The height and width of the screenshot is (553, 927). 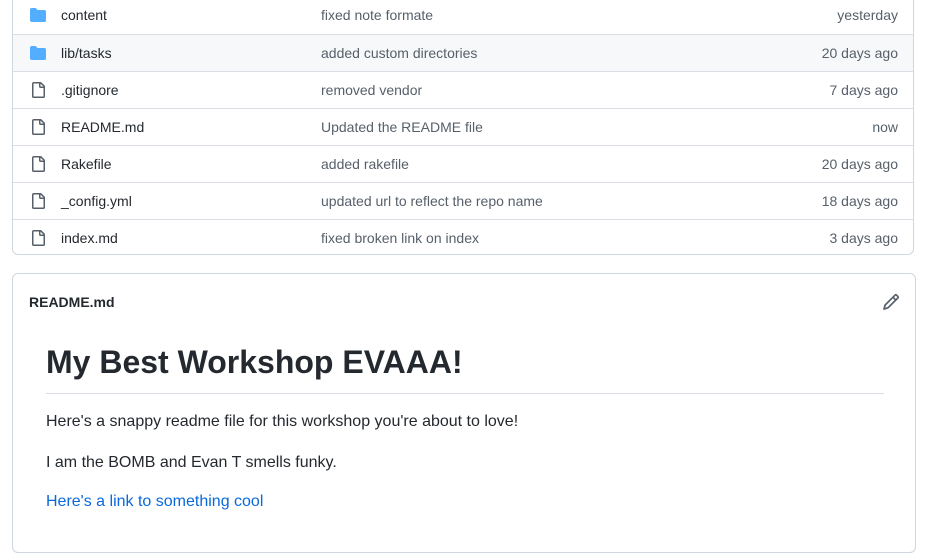 What do you see at coordinates (86, 164) in the screenshot?
I see `file-name: Rakefile` at bounding box center [86, 164].